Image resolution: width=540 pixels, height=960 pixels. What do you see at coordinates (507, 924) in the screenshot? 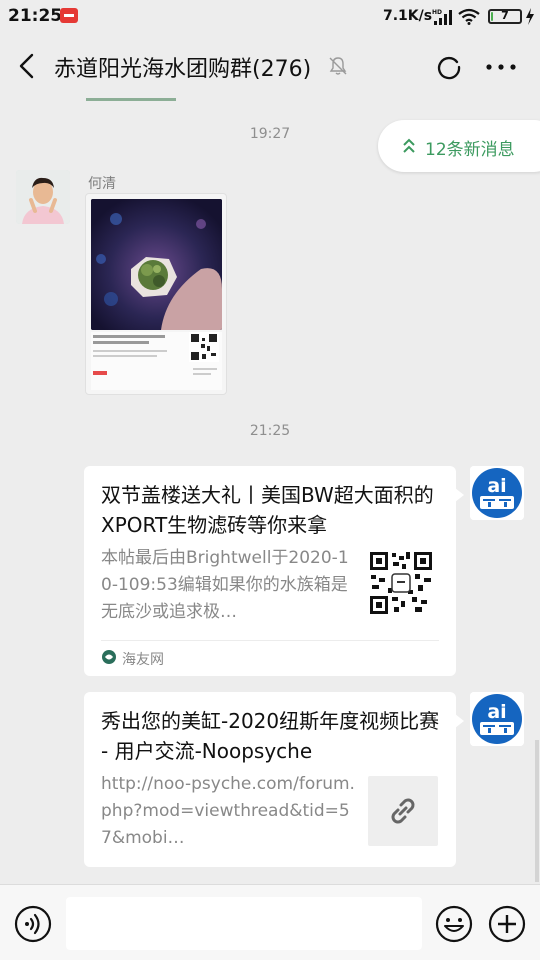
I see `more-functions-plus-icon` at bounding box center [507, 924].